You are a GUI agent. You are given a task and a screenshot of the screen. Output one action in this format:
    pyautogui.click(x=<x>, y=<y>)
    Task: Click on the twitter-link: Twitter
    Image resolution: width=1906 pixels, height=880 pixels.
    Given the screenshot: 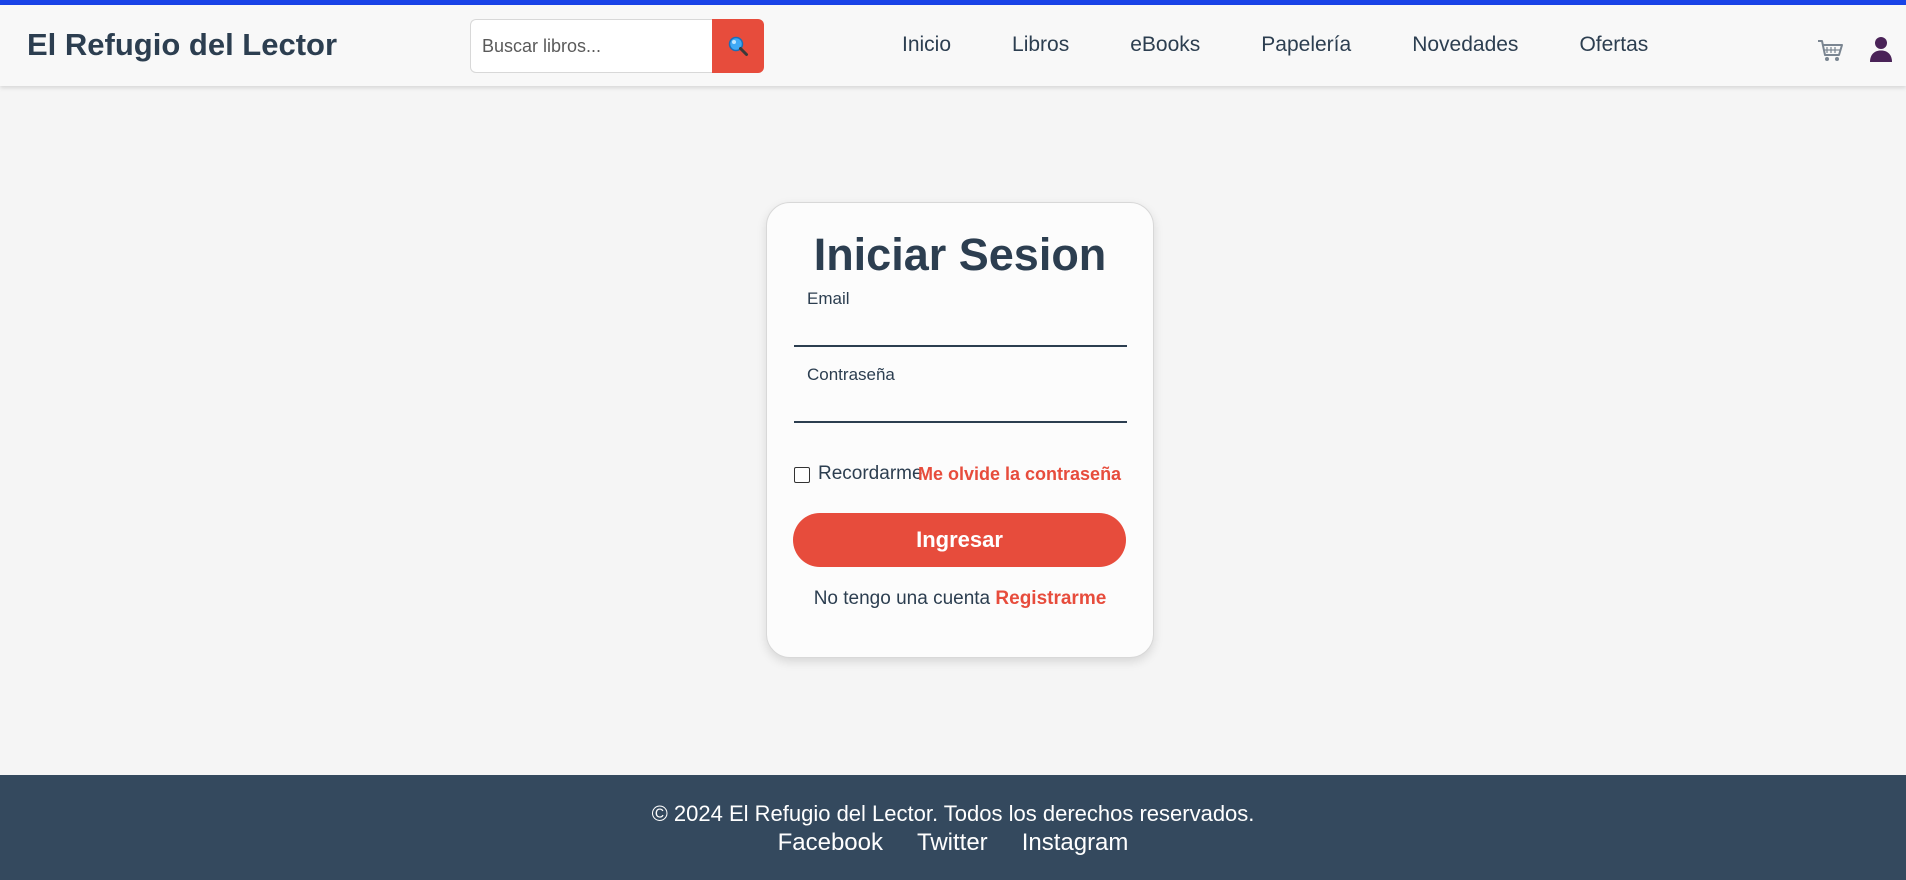 What is the action you would take?
    pyautogui.click(x=952, y=843)
    